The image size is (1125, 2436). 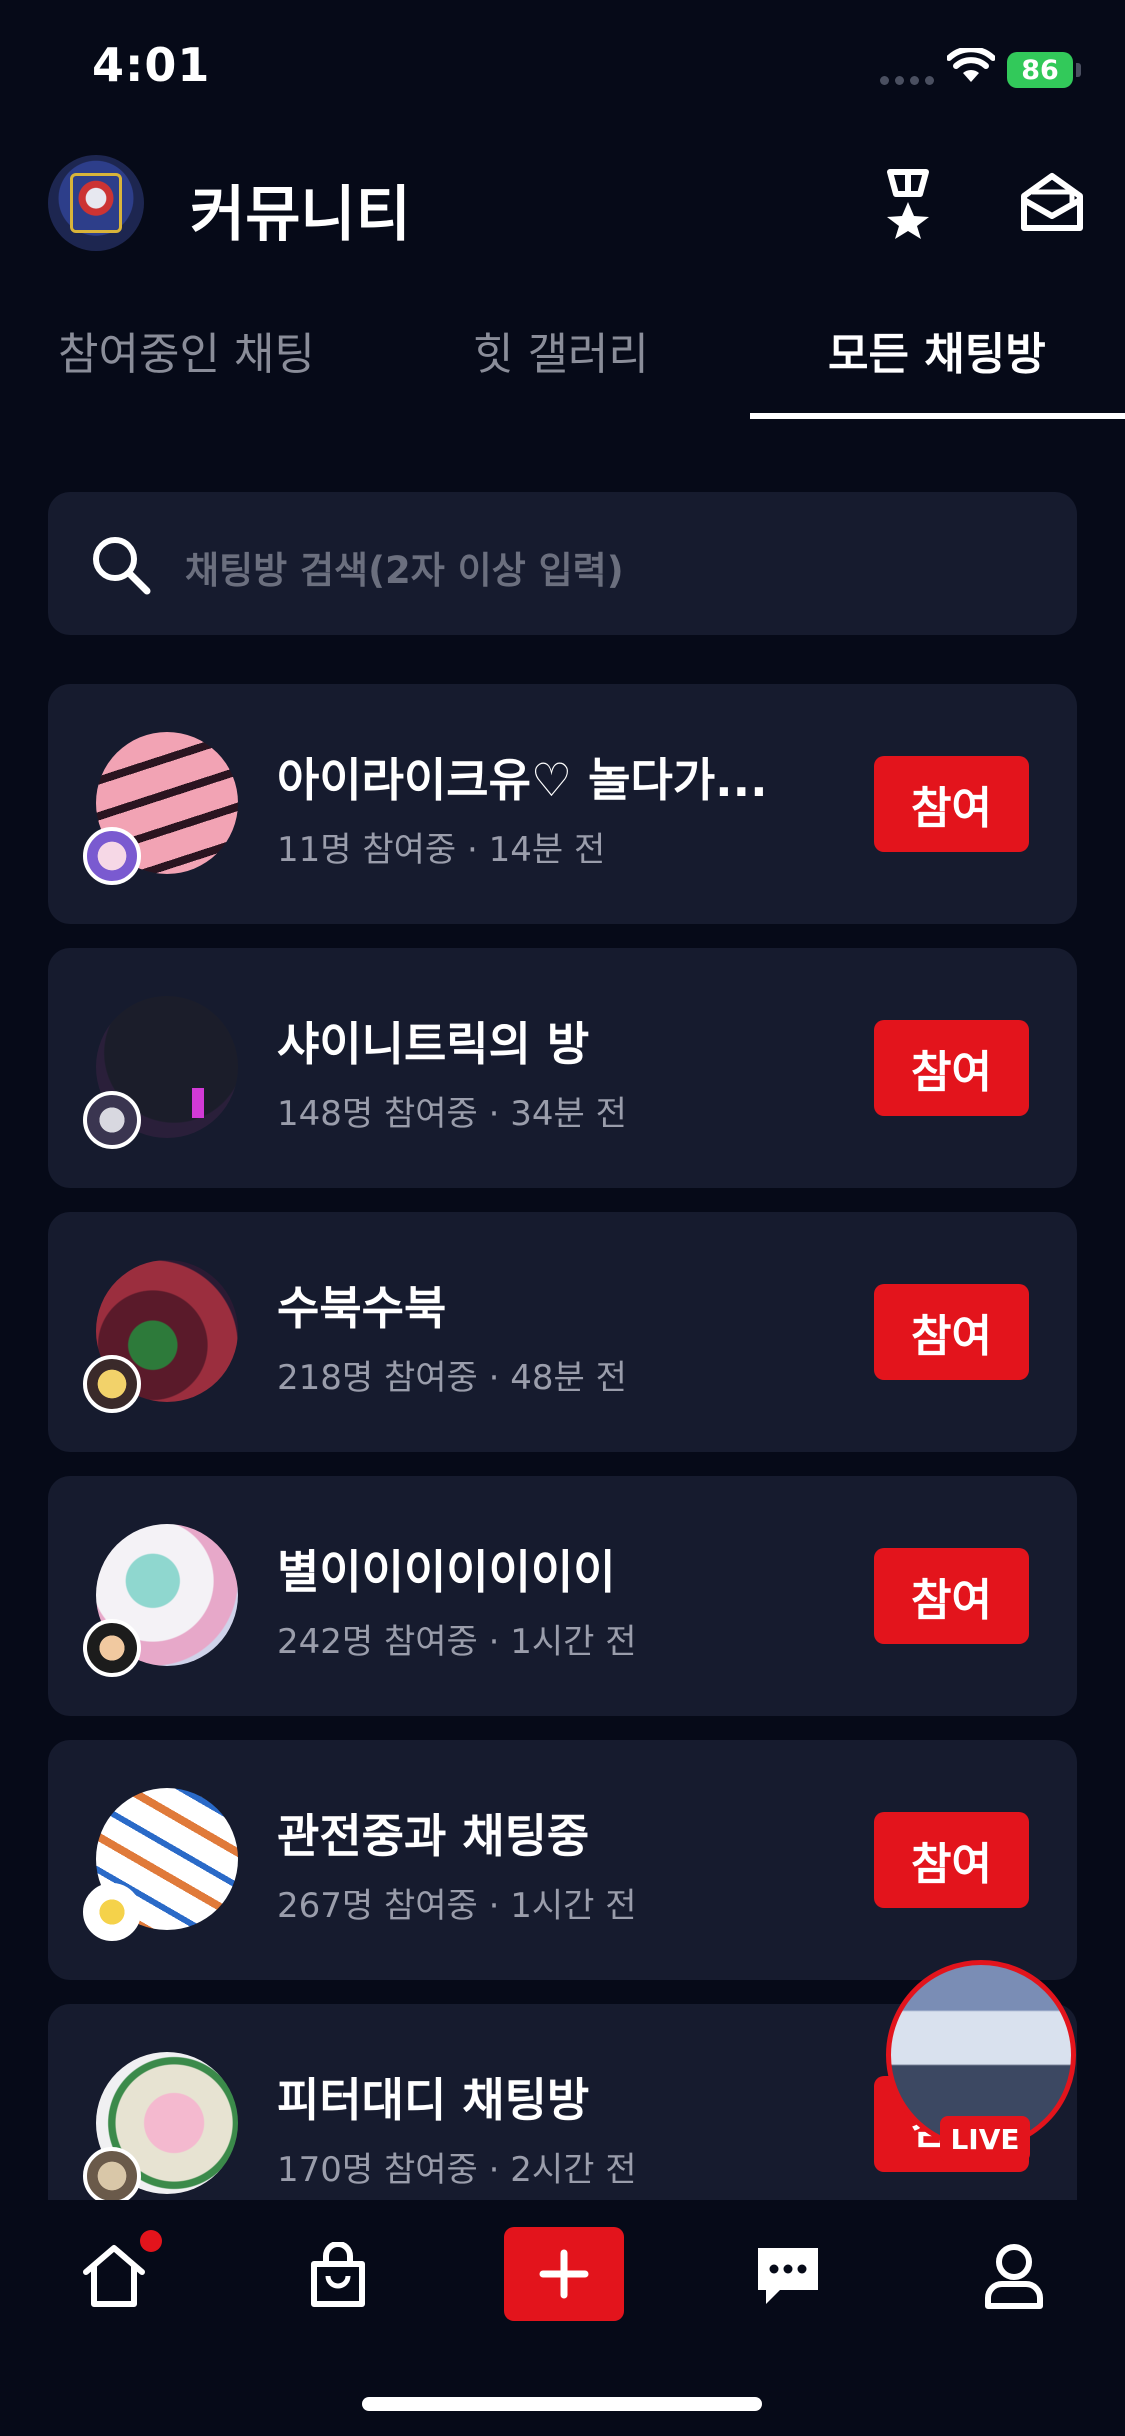 I want to click on battery-indicator: 86, so click(x=1040, y=70).